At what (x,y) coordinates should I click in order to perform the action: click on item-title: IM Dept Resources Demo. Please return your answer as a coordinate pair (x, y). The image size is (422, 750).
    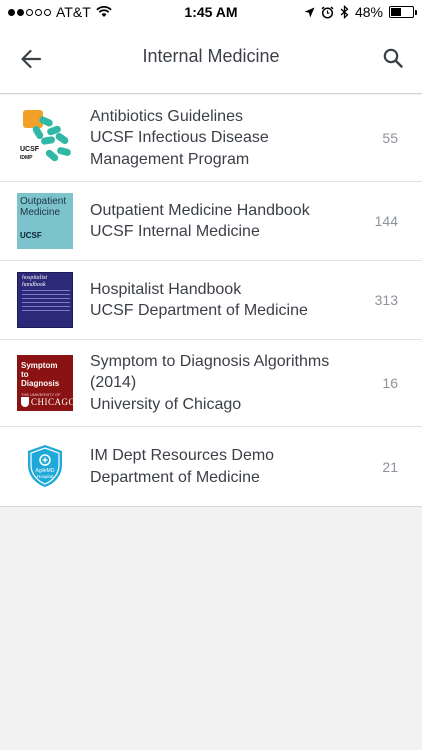
    Looking at the image, I should click on (182, 455).